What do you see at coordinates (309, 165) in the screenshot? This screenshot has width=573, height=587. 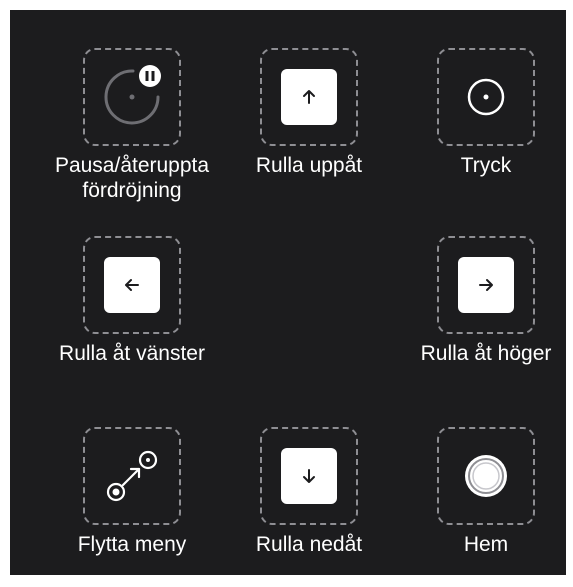 I see `scroll-up-label: Rulla uppåt` at bounding box center [309, 165].